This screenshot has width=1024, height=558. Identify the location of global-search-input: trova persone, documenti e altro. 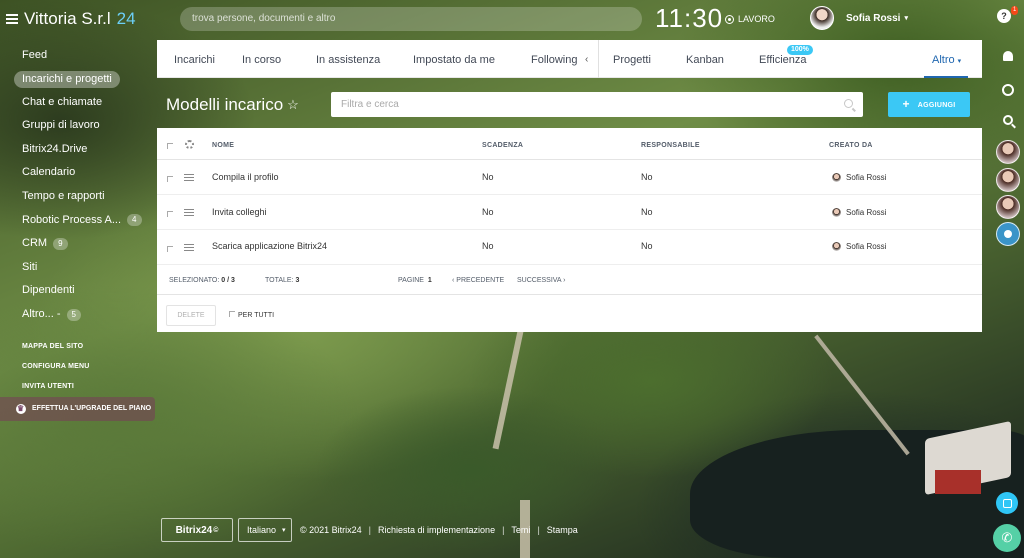
(411, 19).